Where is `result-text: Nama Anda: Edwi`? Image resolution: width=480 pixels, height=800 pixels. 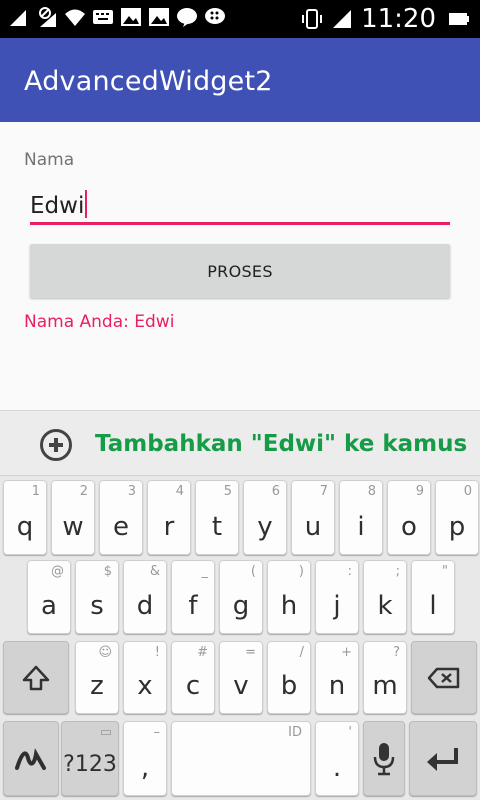
result-text: Nama Anda: Edwi is located at coordinates (99, 322).